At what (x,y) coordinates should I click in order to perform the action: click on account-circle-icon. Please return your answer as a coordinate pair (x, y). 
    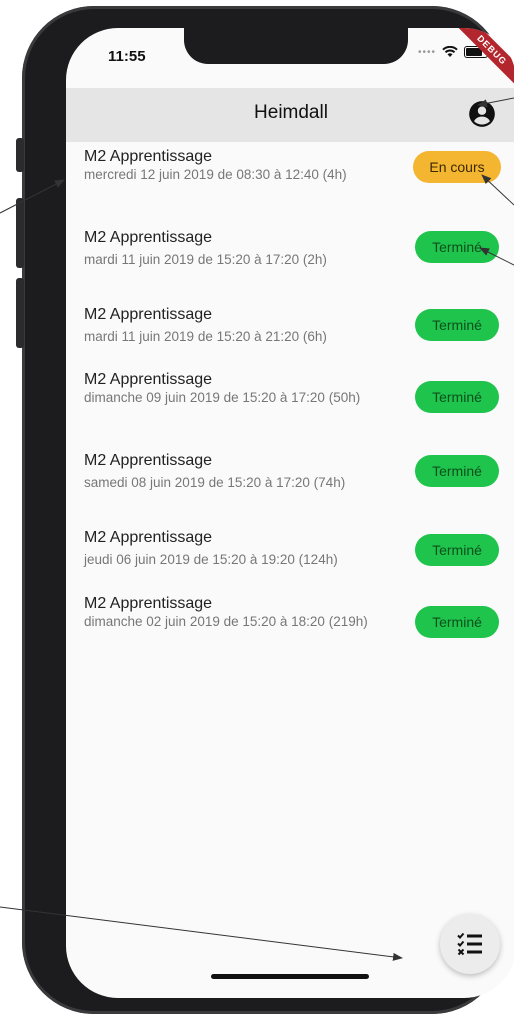
    Looking at the image, I should click on (482, 114).